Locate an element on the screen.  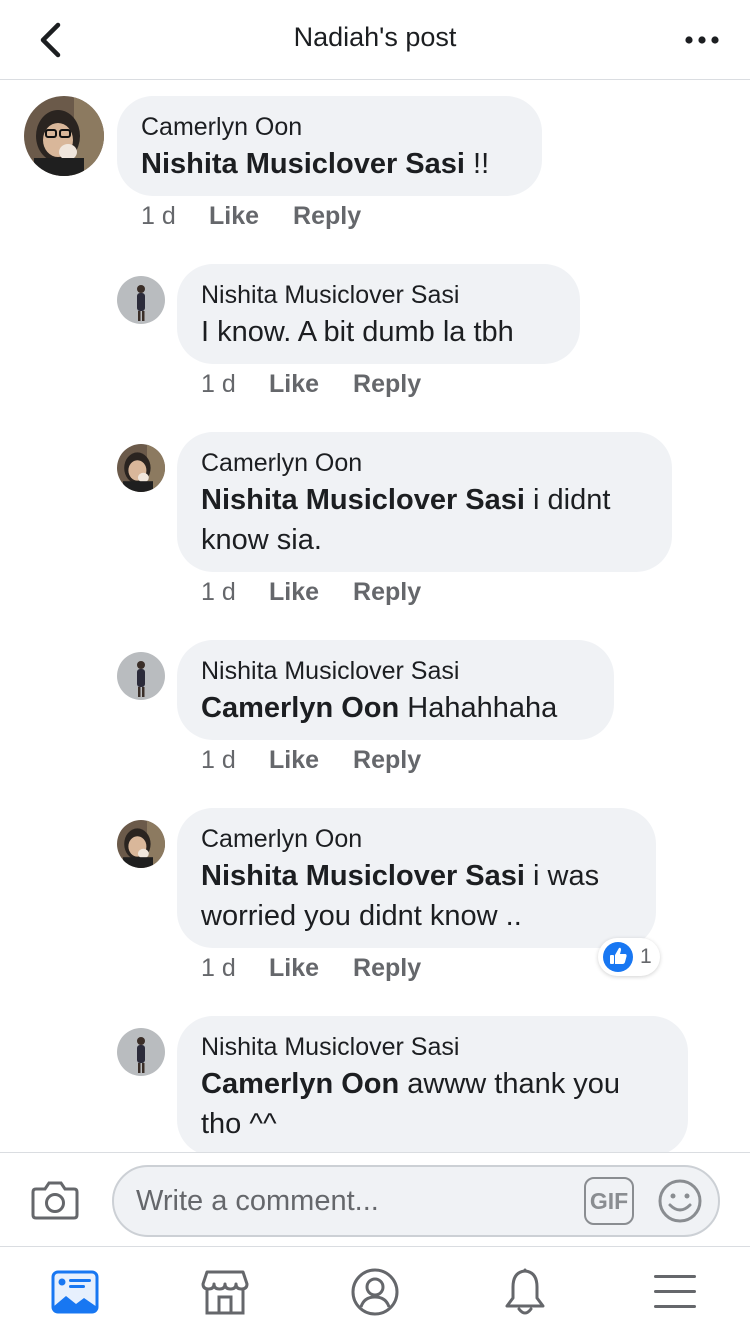
emoji-button is located at coordinates (680, 1201).